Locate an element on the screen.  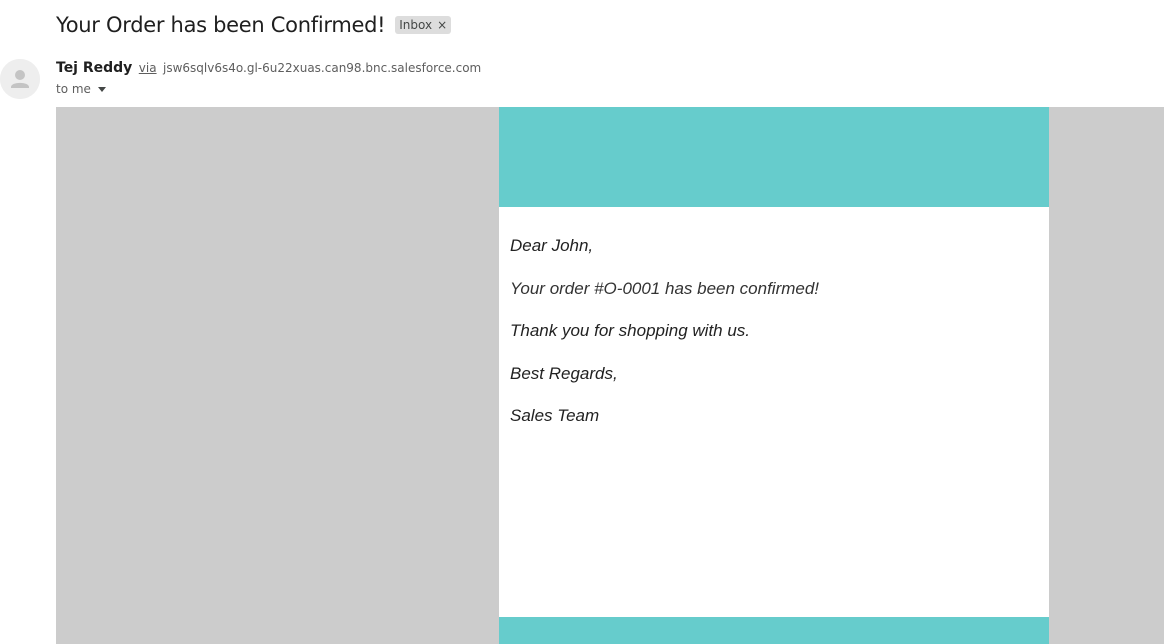
sender-name: Tej Reddy is located at coordinates (94, 68).